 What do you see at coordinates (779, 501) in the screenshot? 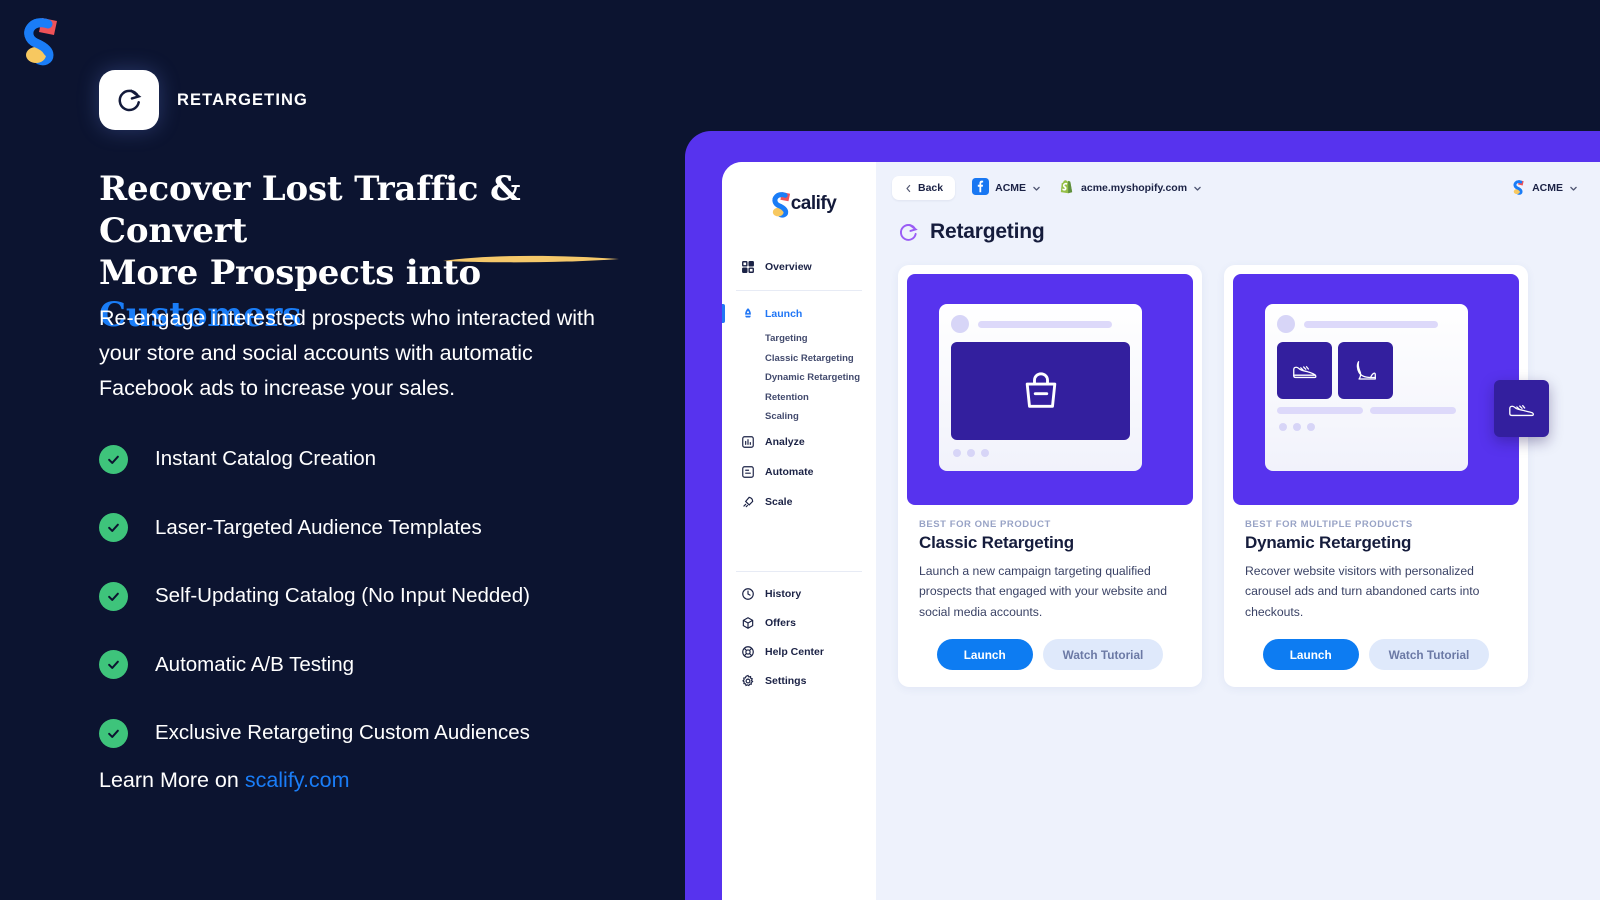
I see `sidebar-item-label: Scale` at bounding box center [779, 501].